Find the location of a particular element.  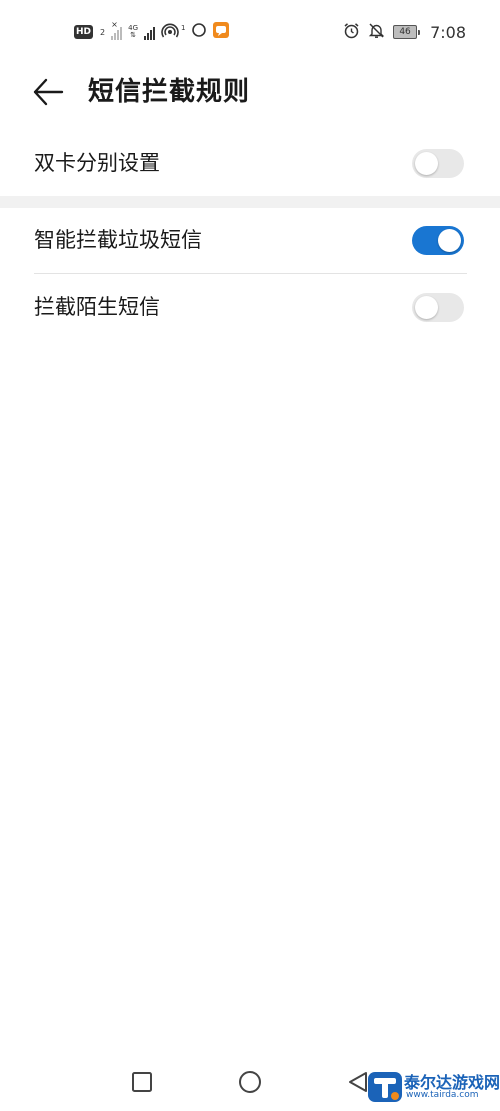

hd-voice-icon: HD is located at coordinates (84, 32).